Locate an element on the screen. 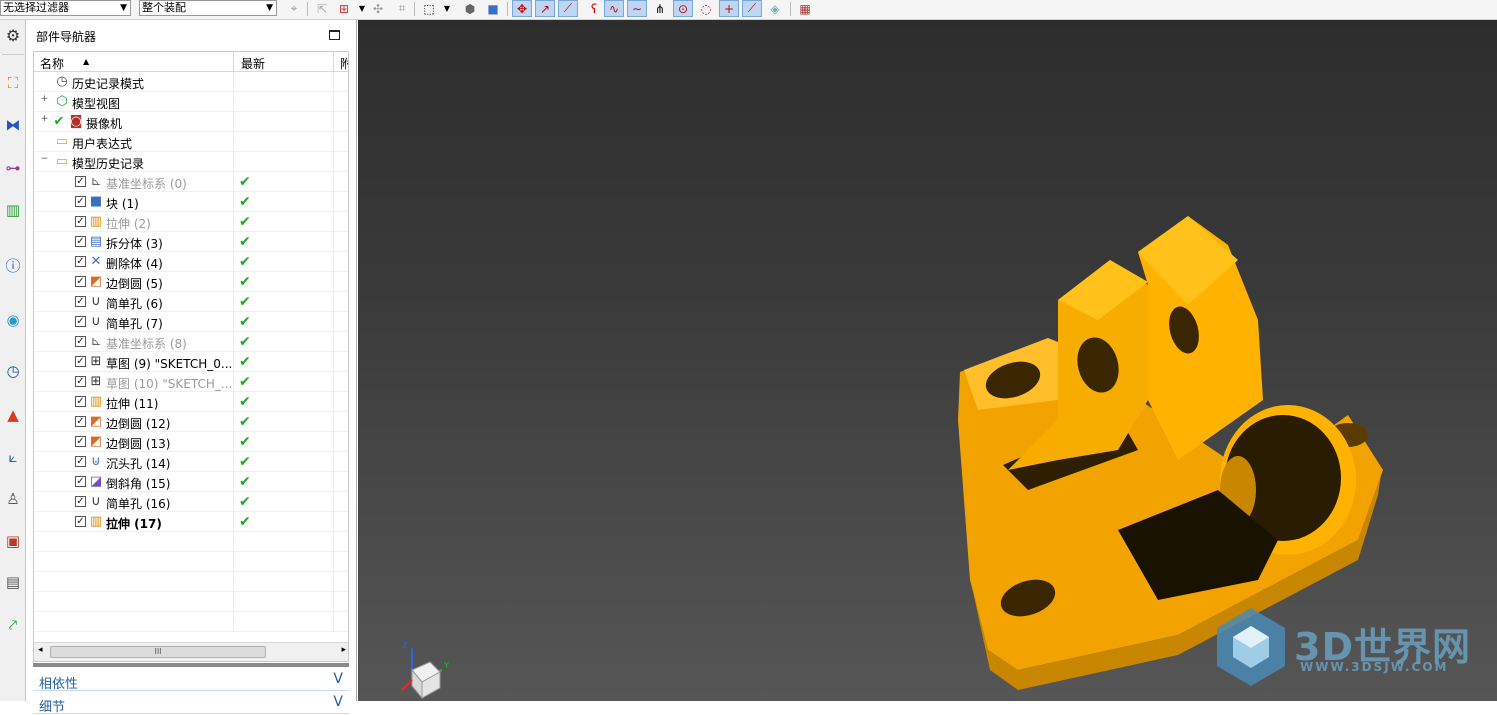  part-template-icon: ▣ is located at coordinates (13, 541).